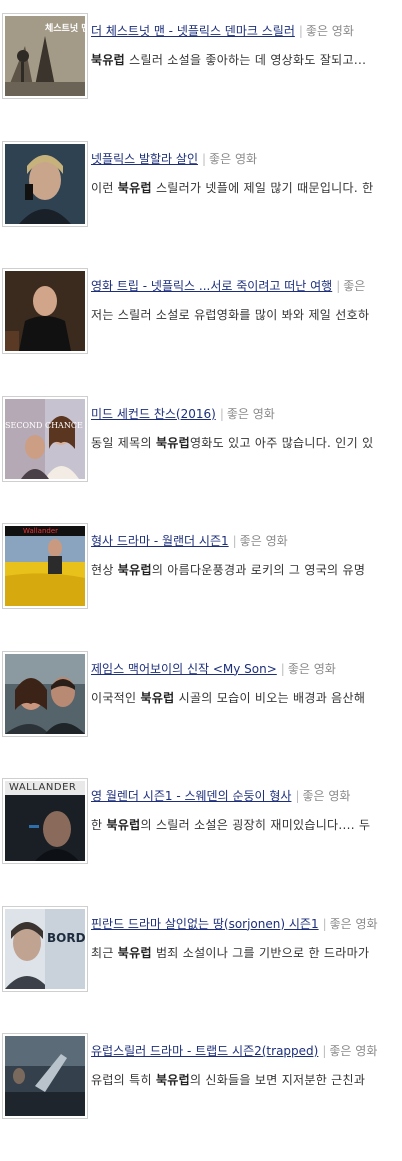  I want to click on snippet-text: 현상, so click(104, 570).